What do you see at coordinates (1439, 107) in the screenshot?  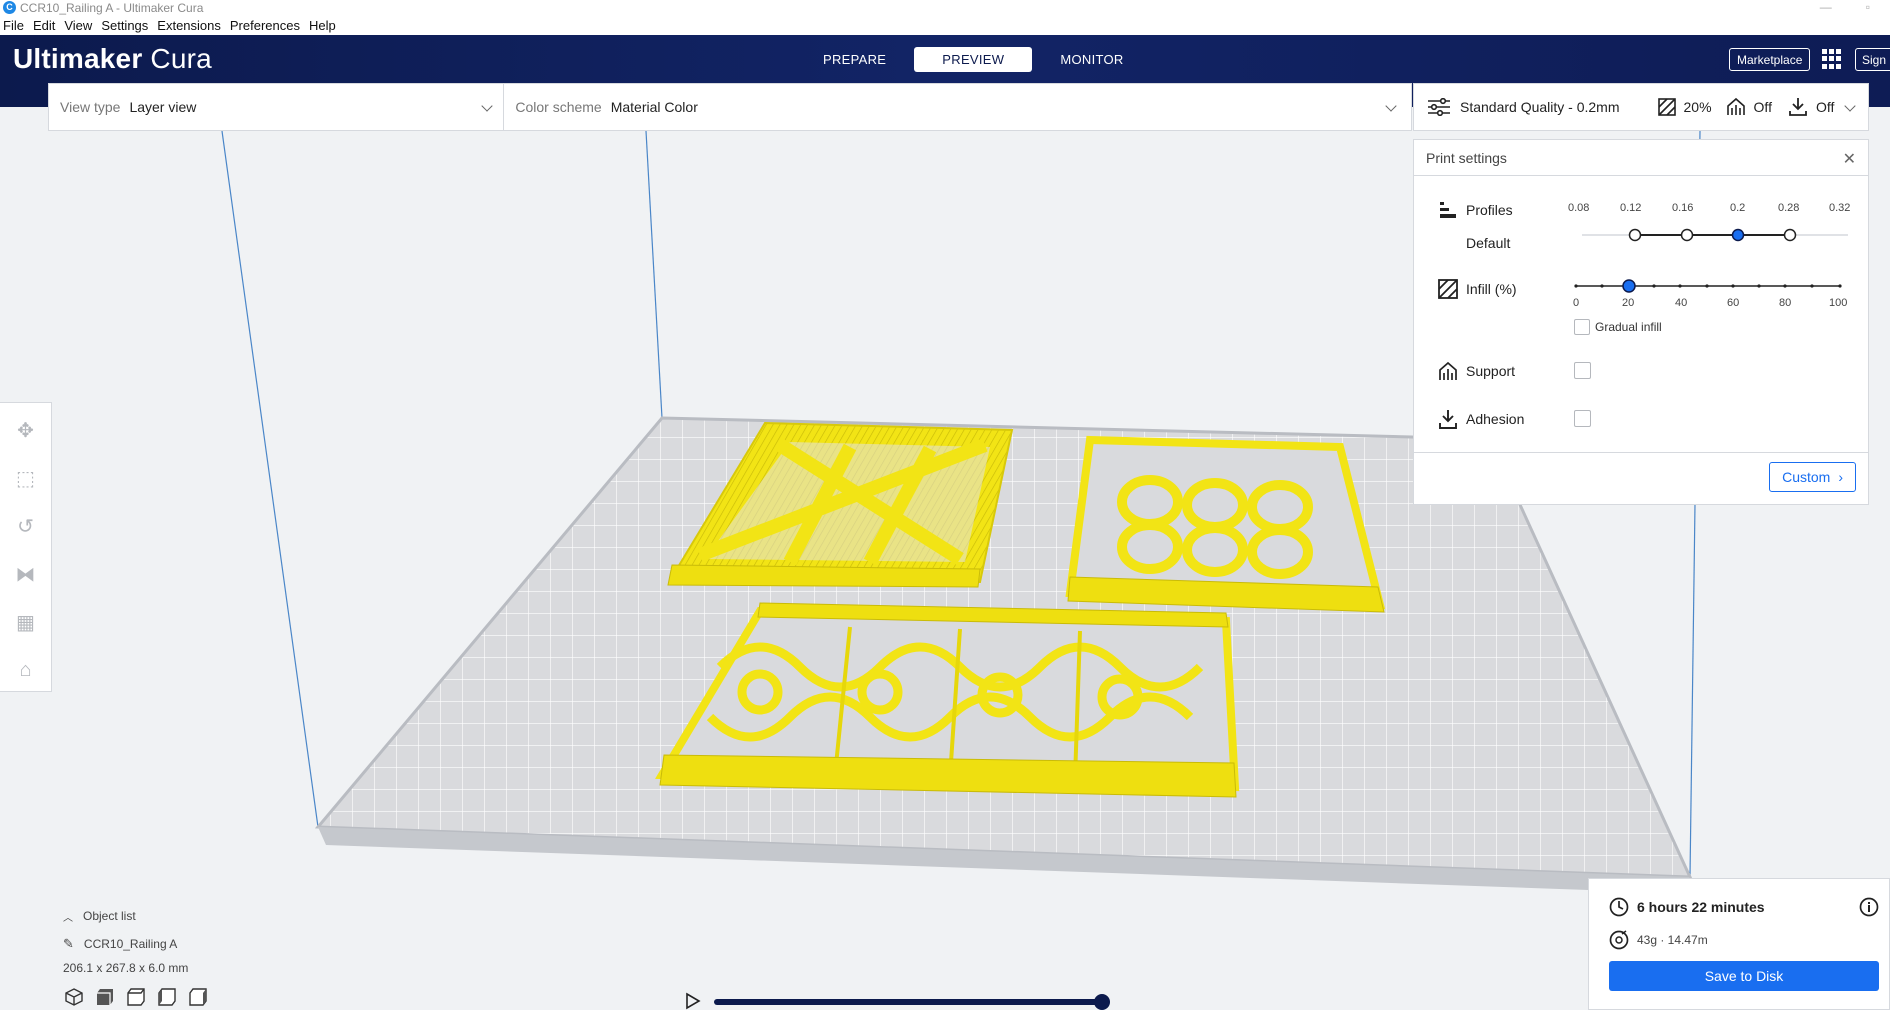 I see `sliders-icon` at bounding box center [1439, 107].